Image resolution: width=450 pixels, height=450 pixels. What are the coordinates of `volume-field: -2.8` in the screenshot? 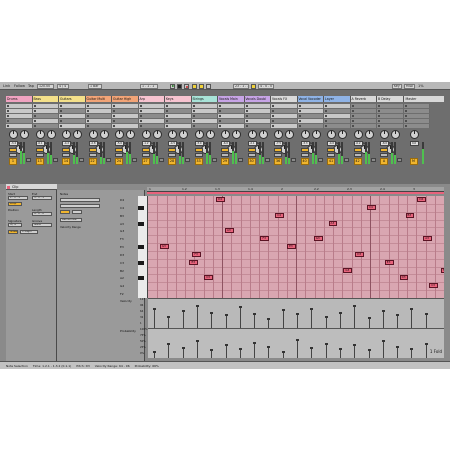 It's located at (93, 143).